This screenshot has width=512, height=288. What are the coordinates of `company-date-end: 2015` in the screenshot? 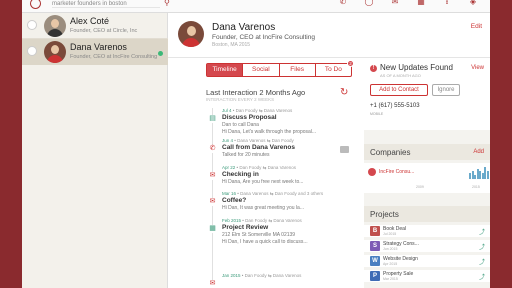 It's located at (476, 187).